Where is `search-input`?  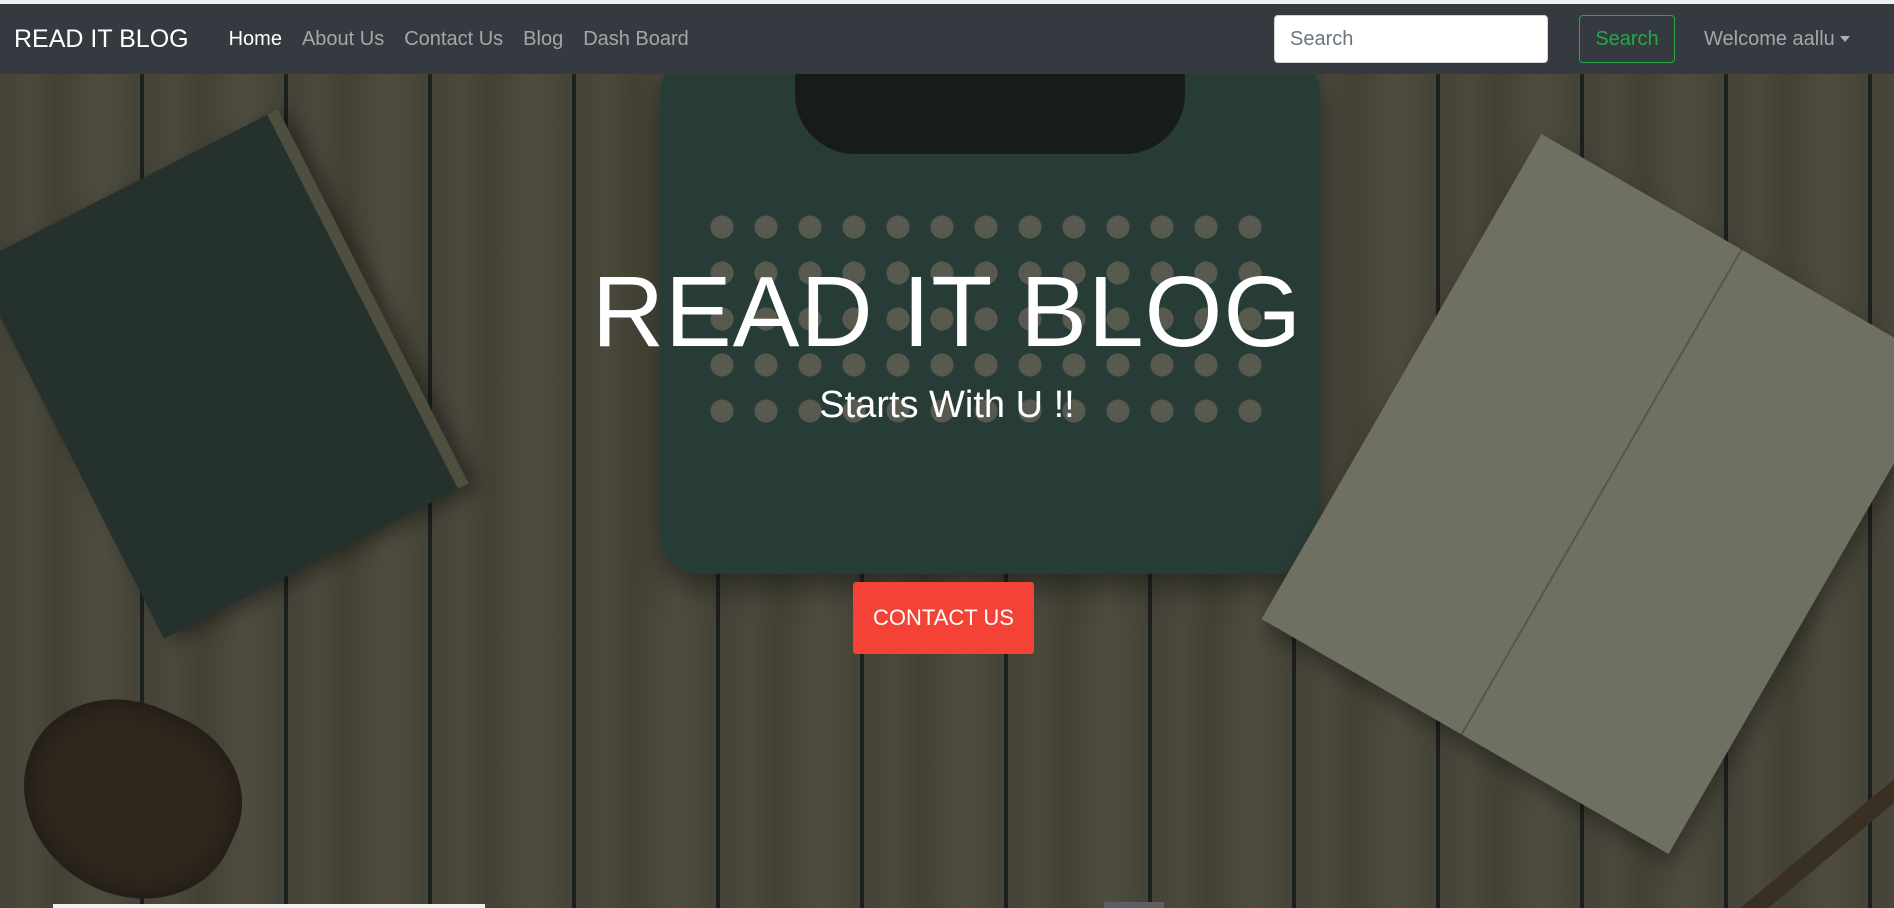
search-input is located at coordinates (1411, 39).